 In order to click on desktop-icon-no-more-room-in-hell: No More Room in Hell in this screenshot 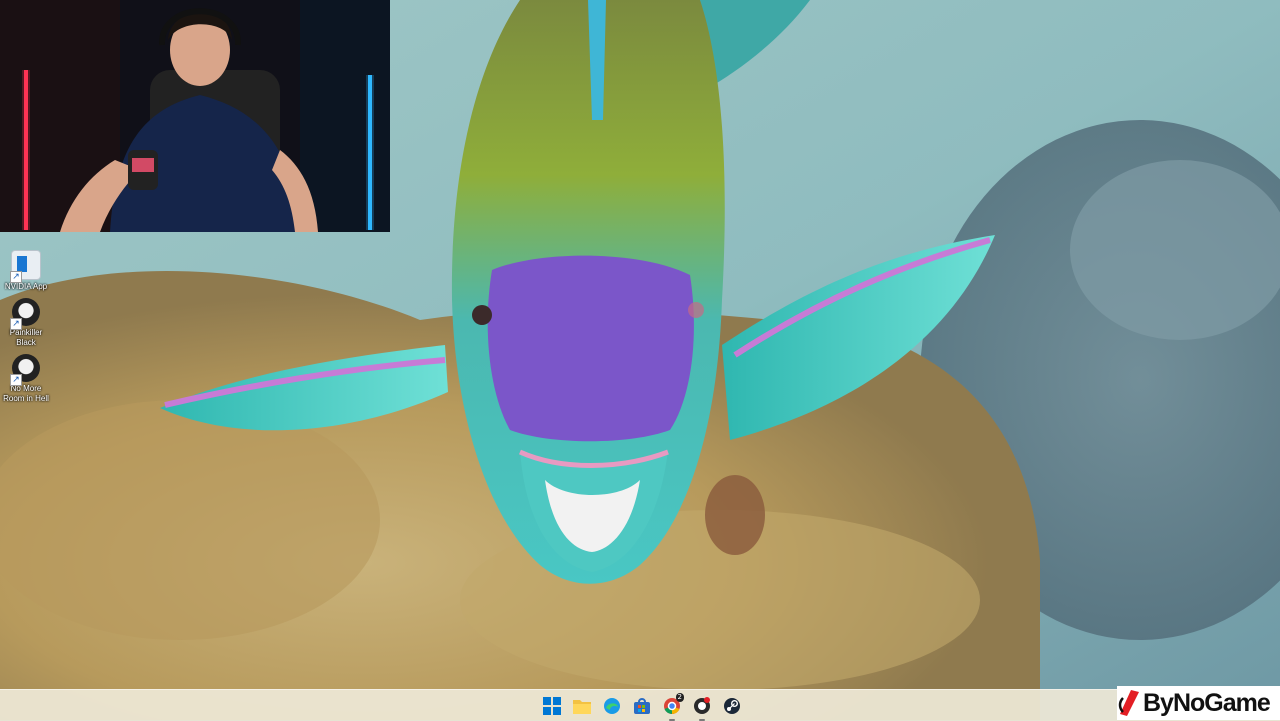, I will do `click(26, 379)`.